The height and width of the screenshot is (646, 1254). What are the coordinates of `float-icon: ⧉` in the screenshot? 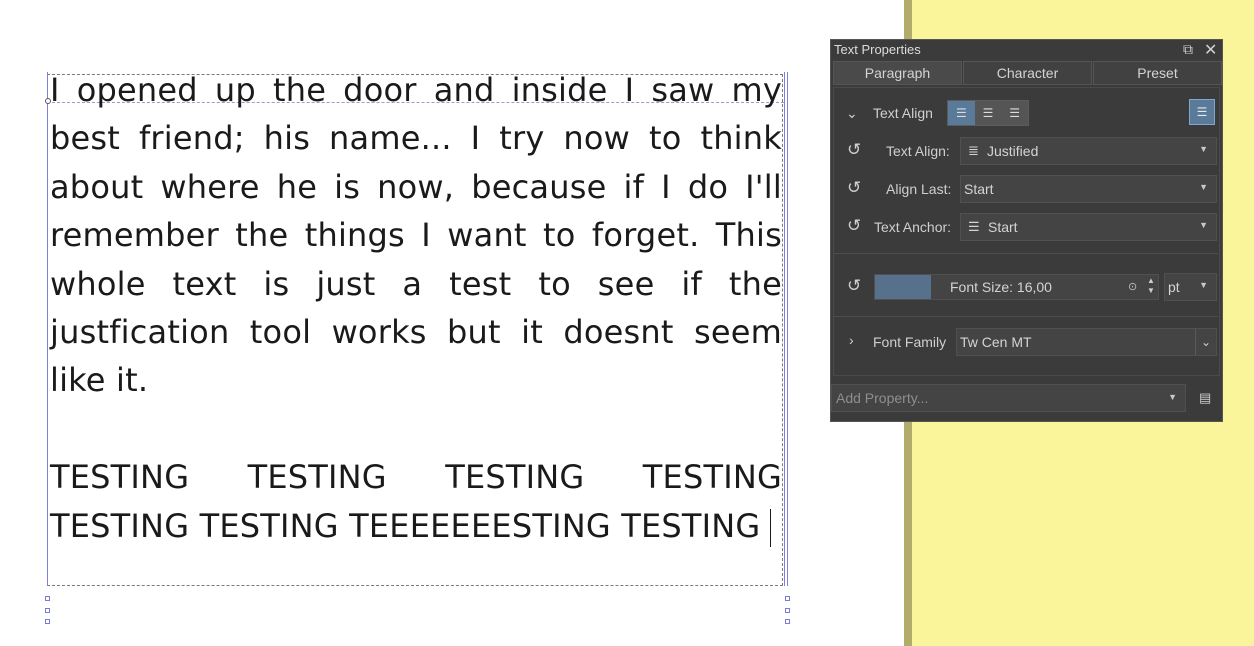 It's located at (1188, 49).